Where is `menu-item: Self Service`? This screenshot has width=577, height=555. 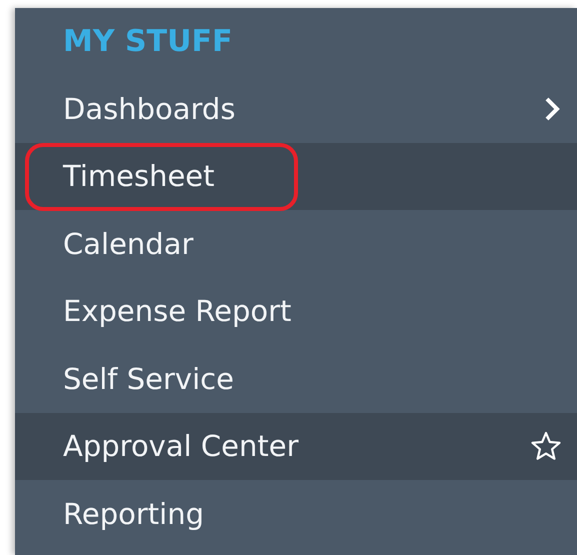 menu-item: Self Service is located at coordinates (296, 378).